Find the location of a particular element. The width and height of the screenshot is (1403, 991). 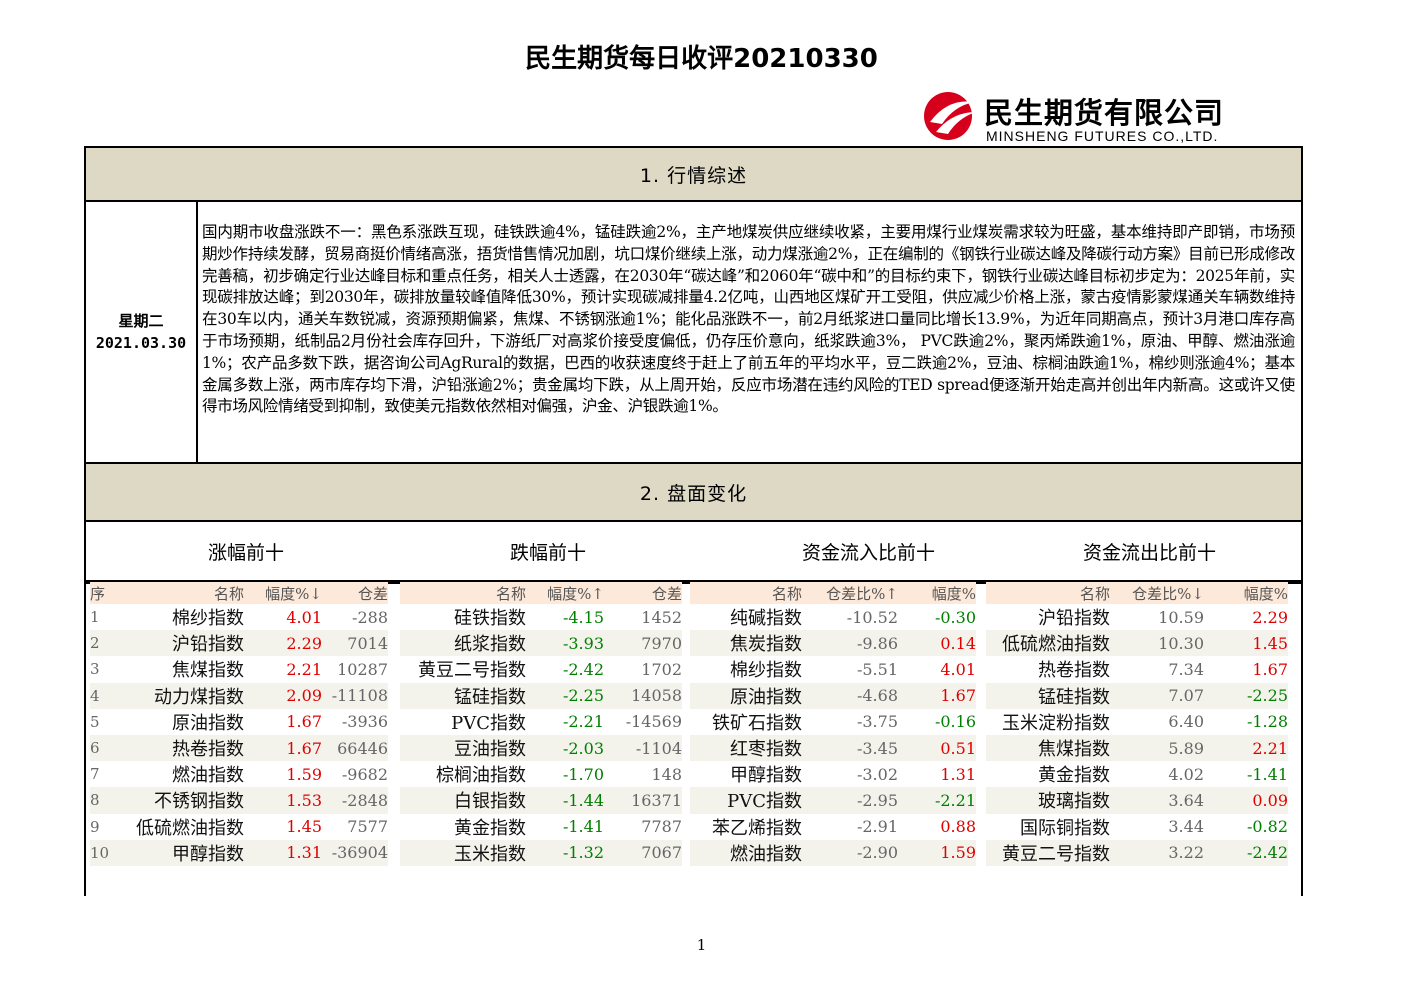

weekday-label: 星期二 is located at coordinates (141, 321).